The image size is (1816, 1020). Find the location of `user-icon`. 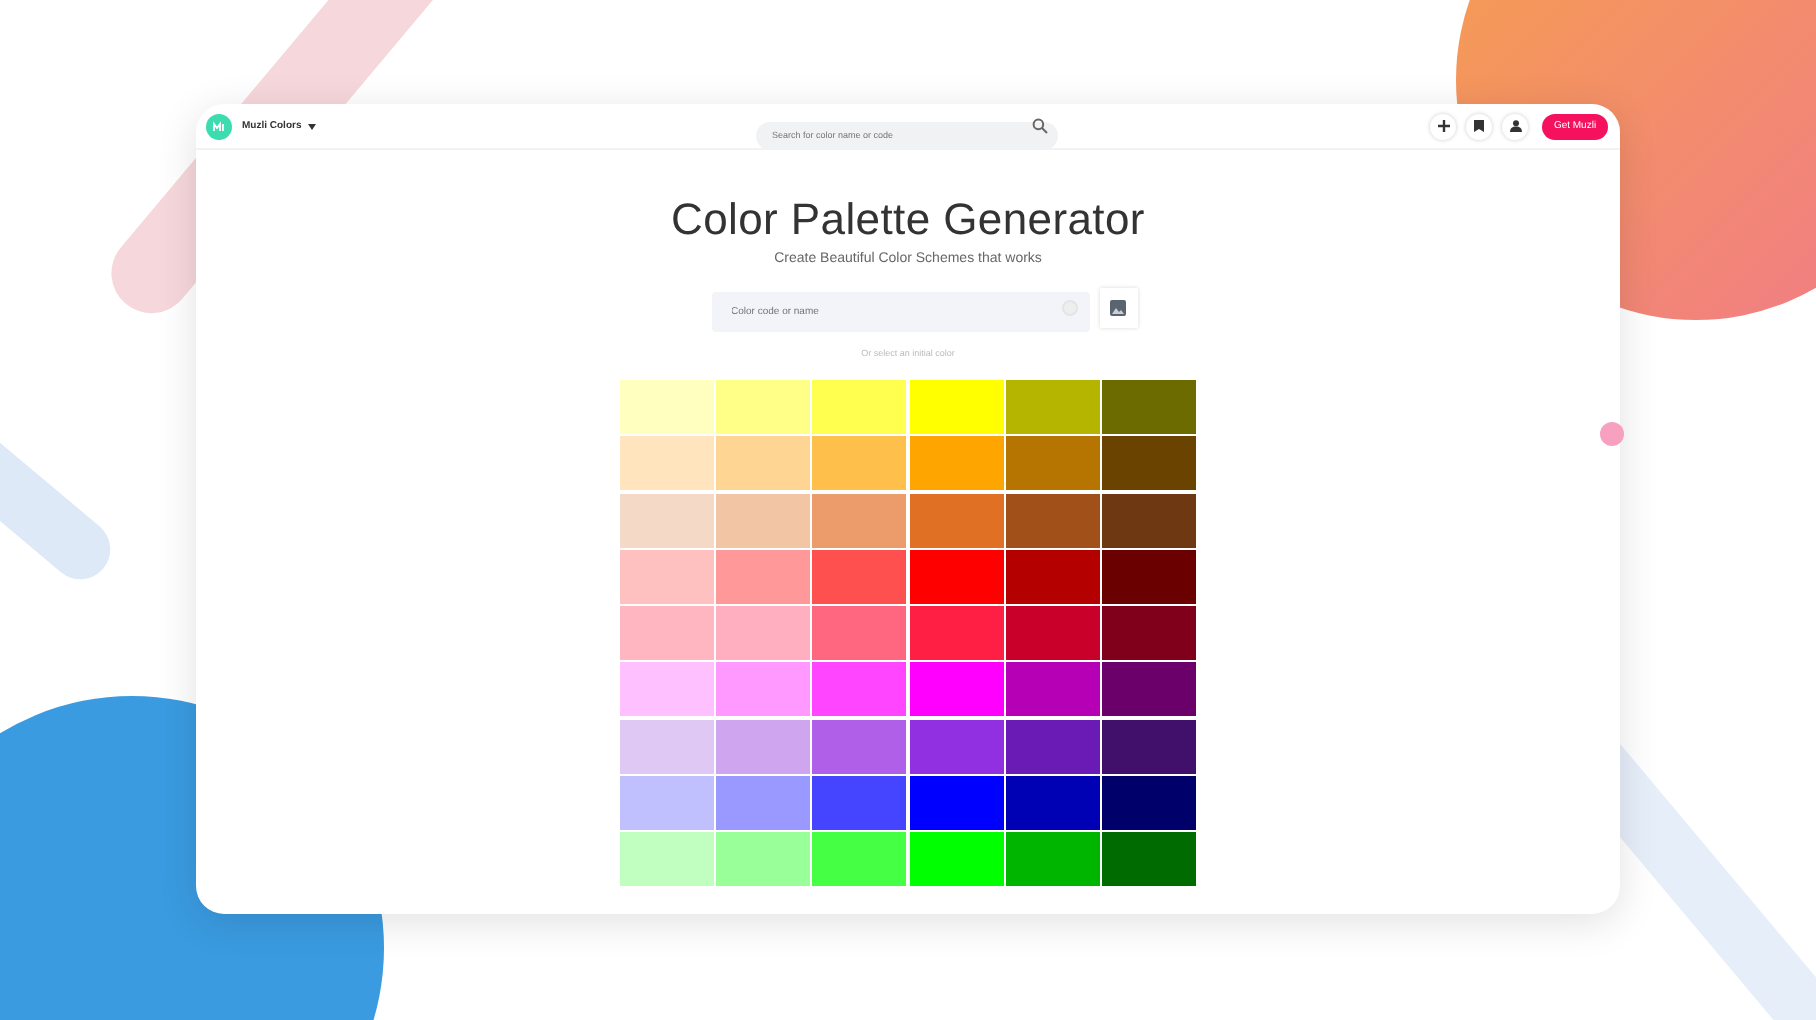

user-icon is located at coordinates (1515, 126).